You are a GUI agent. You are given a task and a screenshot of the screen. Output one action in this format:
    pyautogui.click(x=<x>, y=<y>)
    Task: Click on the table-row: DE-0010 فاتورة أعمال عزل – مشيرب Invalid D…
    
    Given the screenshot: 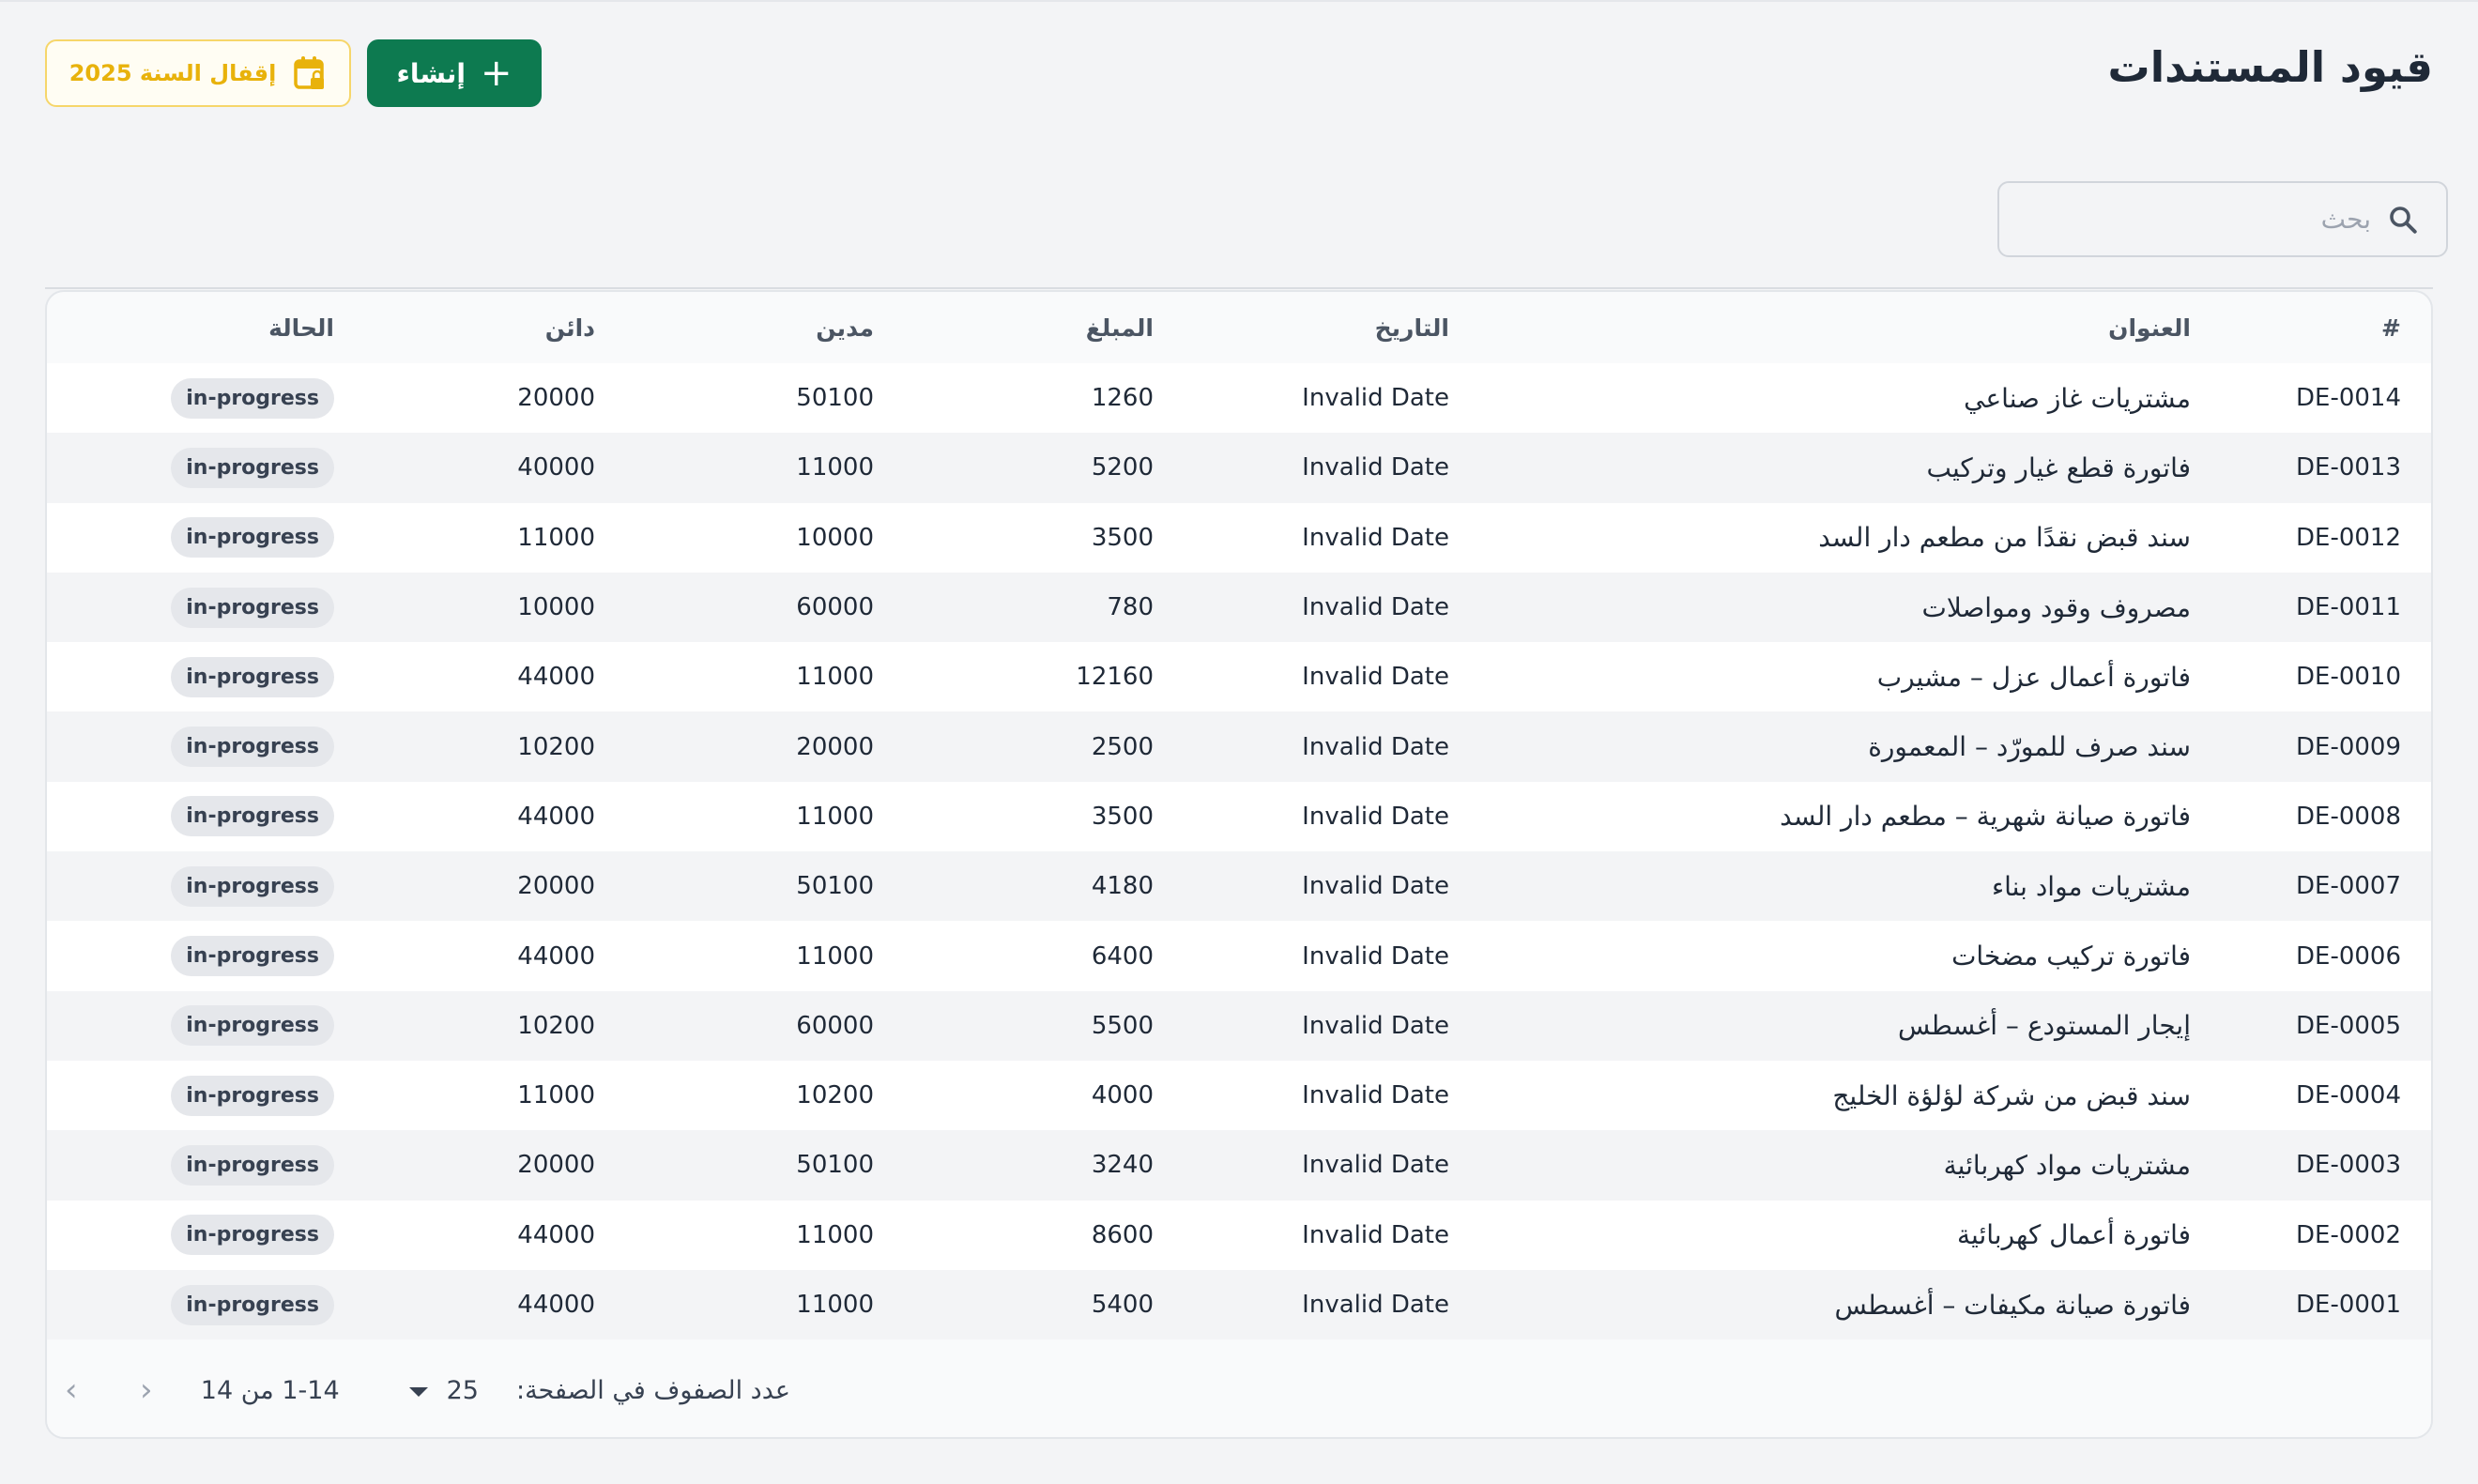 What is the action you would take?
    pyautogui.click(x=1239, y=677)
    